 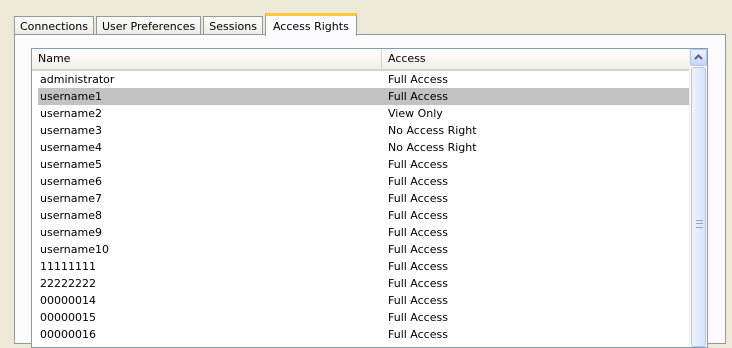 I want to click on scroll-grip-icon, so click(x=699, y=224).